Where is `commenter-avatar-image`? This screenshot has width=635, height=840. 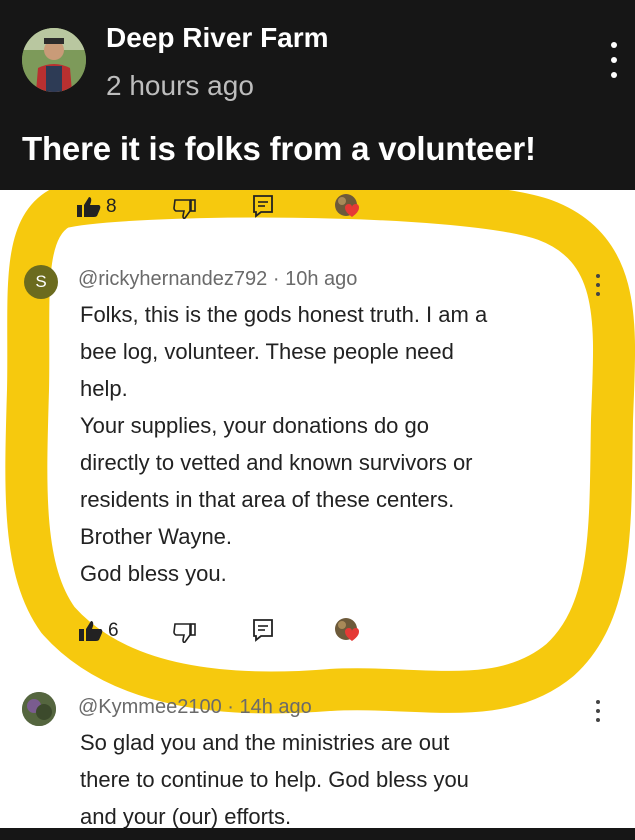 commenter-avatar-image is located at coordinates (39, 709).